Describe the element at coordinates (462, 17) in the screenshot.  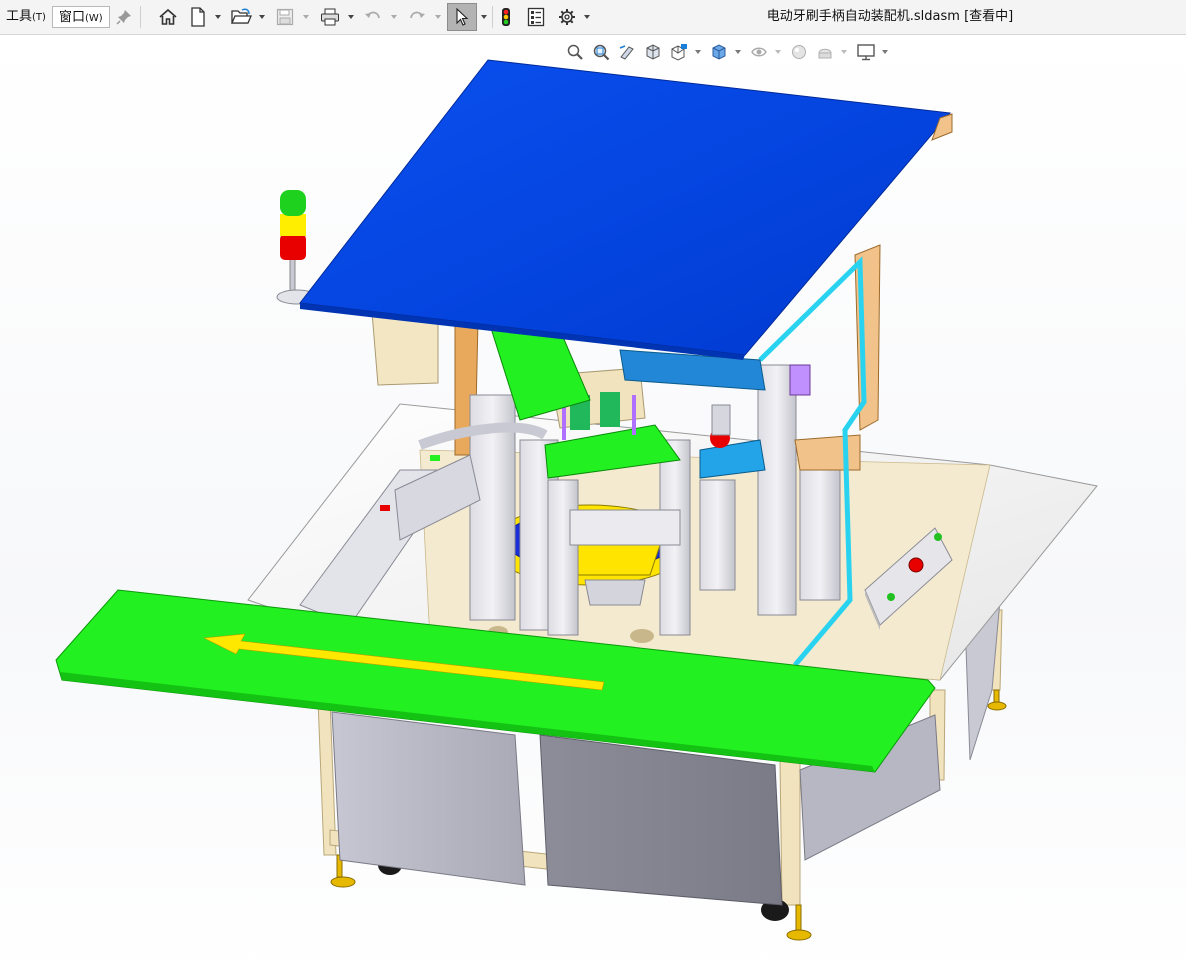
I see `select-icon` at that location.